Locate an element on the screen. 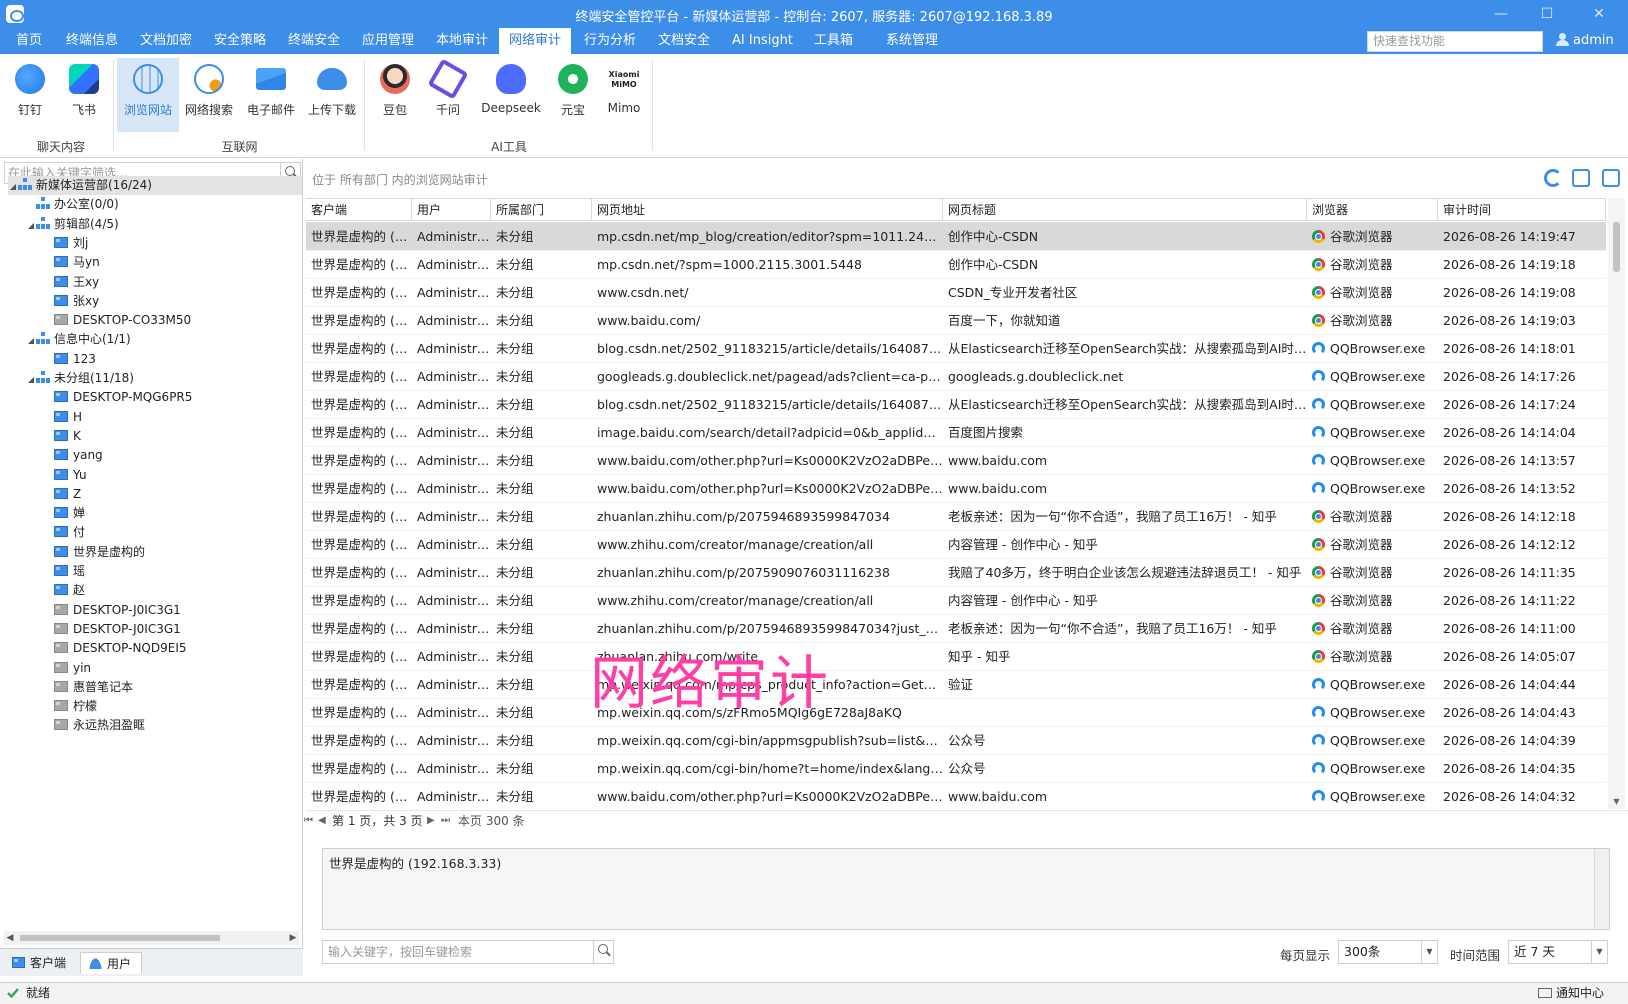  tree-horizontal-scrollbar: ◀ ▶ is located at coordinates (151, 938).